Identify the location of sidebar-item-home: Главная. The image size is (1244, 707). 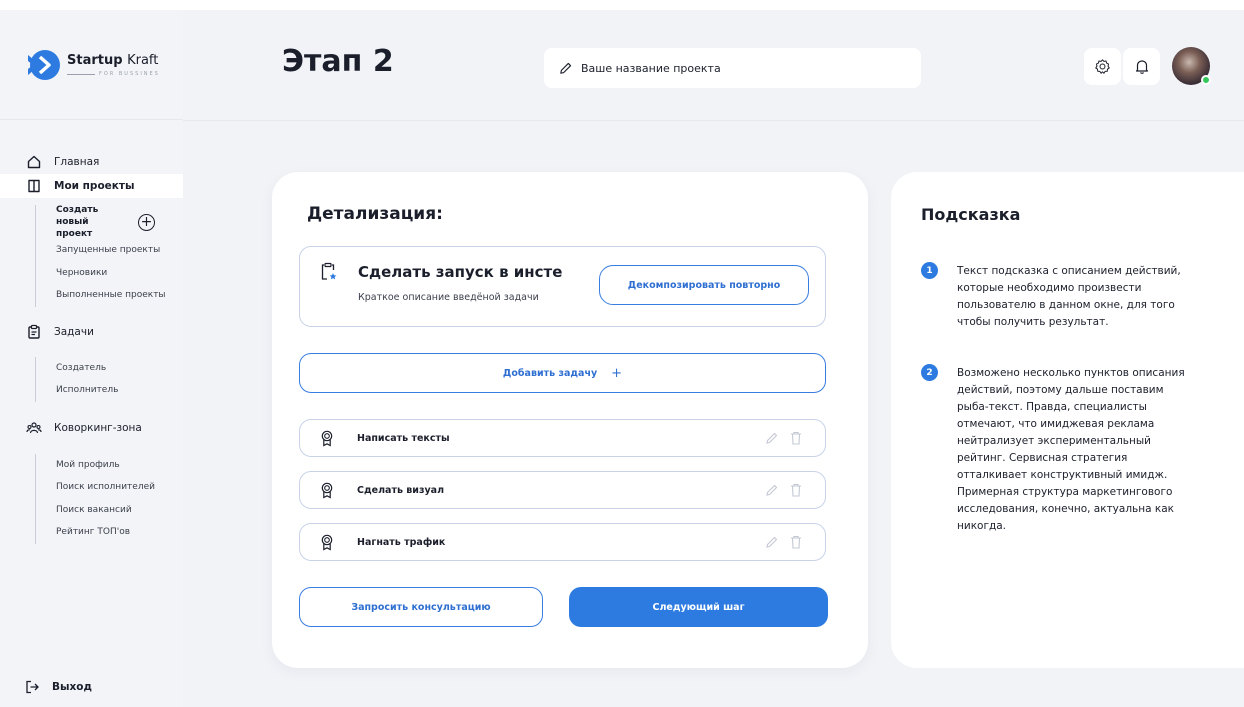
(91, 162).